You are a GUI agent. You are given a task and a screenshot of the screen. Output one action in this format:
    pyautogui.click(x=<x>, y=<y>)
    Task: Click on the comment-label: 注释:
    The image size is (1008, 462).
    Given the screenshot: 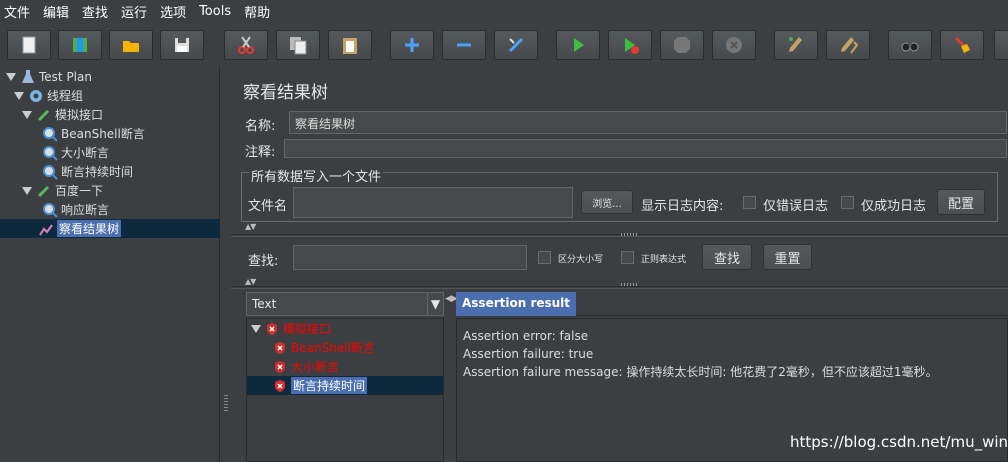 What is the action you would take?
    pyautogui.click(x=260, y=152)
    